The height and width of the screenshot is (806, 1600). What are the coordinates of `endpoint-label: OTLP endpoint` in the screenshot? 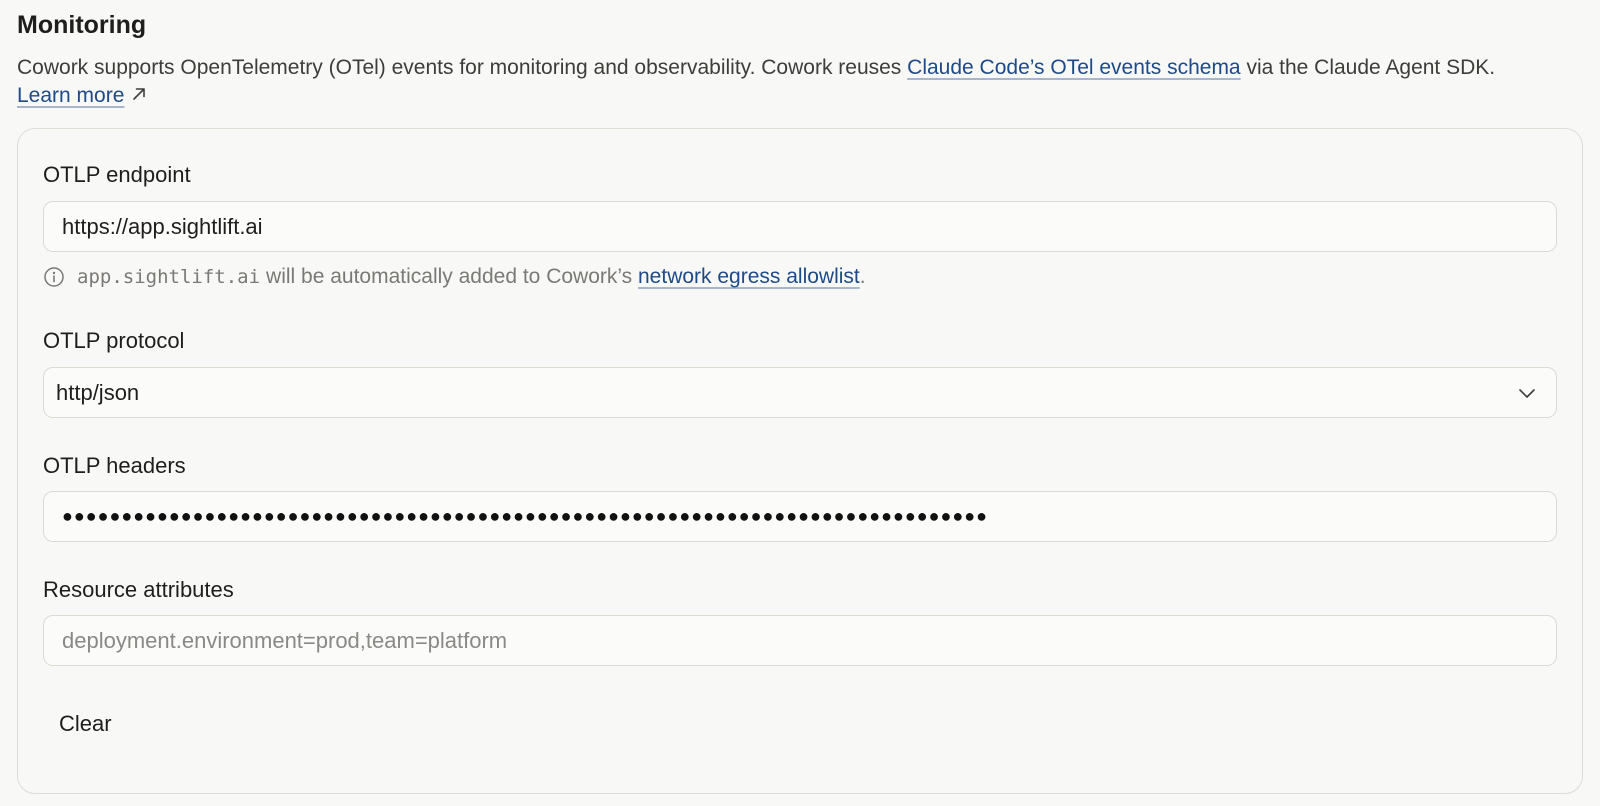 It's located at (117, 174).